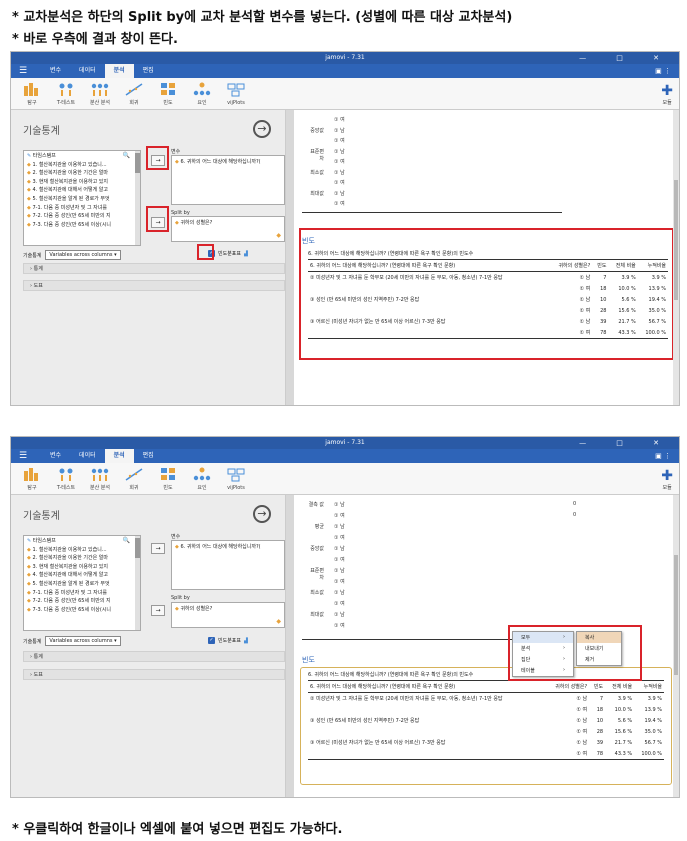  I want to click on context-menu-item: 분석 ›, so click(543, 648).